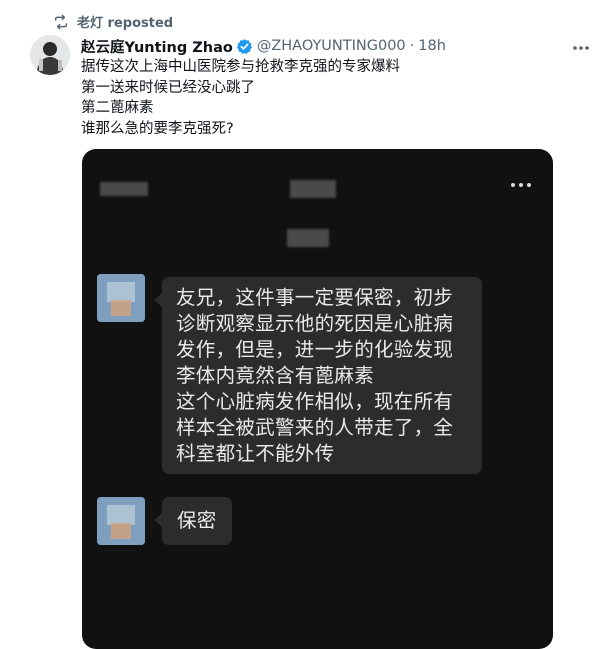  What do you see at coordinates (157, 46) in the screenshot?
I see `author-name: 赵云庭Yunting Zhao` at bounding box center [157, 46].